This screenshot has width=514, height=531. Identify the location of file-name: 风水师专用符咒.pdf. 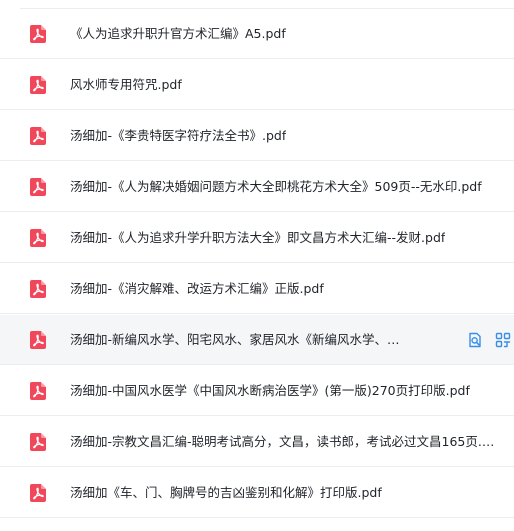
(126, 85).